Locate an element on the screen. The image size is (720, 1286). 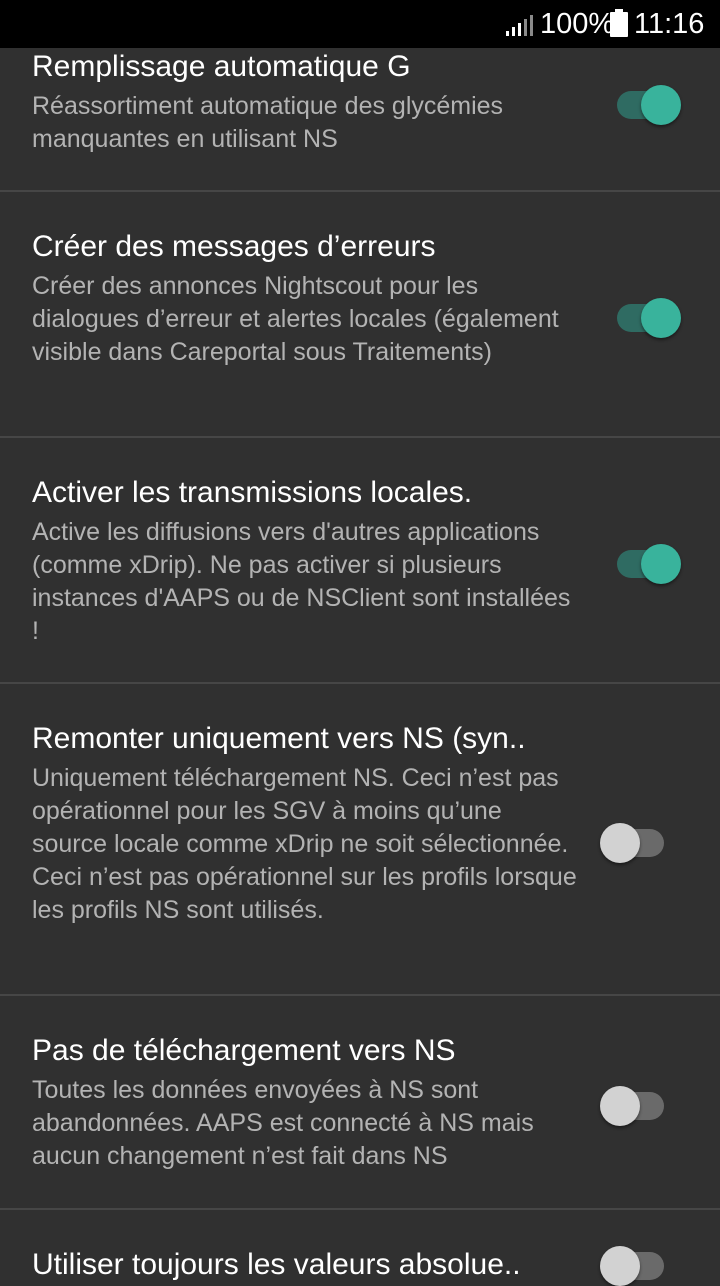
signal-icon is located at coordinates (519, 25).